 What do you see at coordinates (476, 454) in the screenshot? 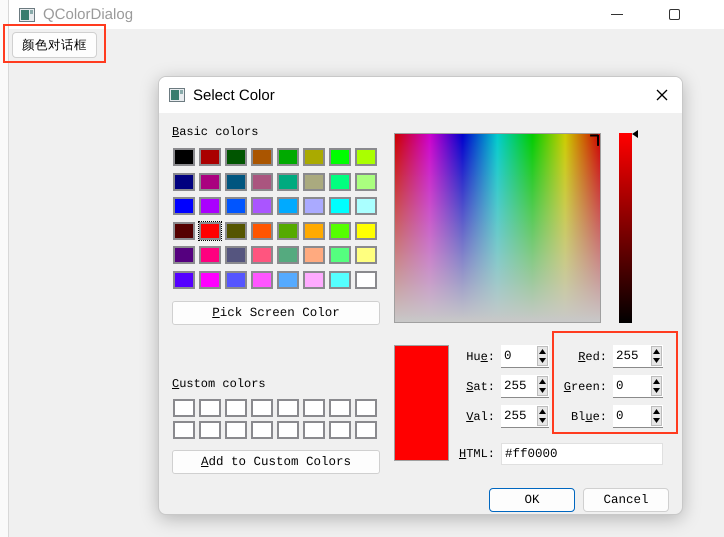
I see `html-label: HTML:` at bounding box center [476, 454].